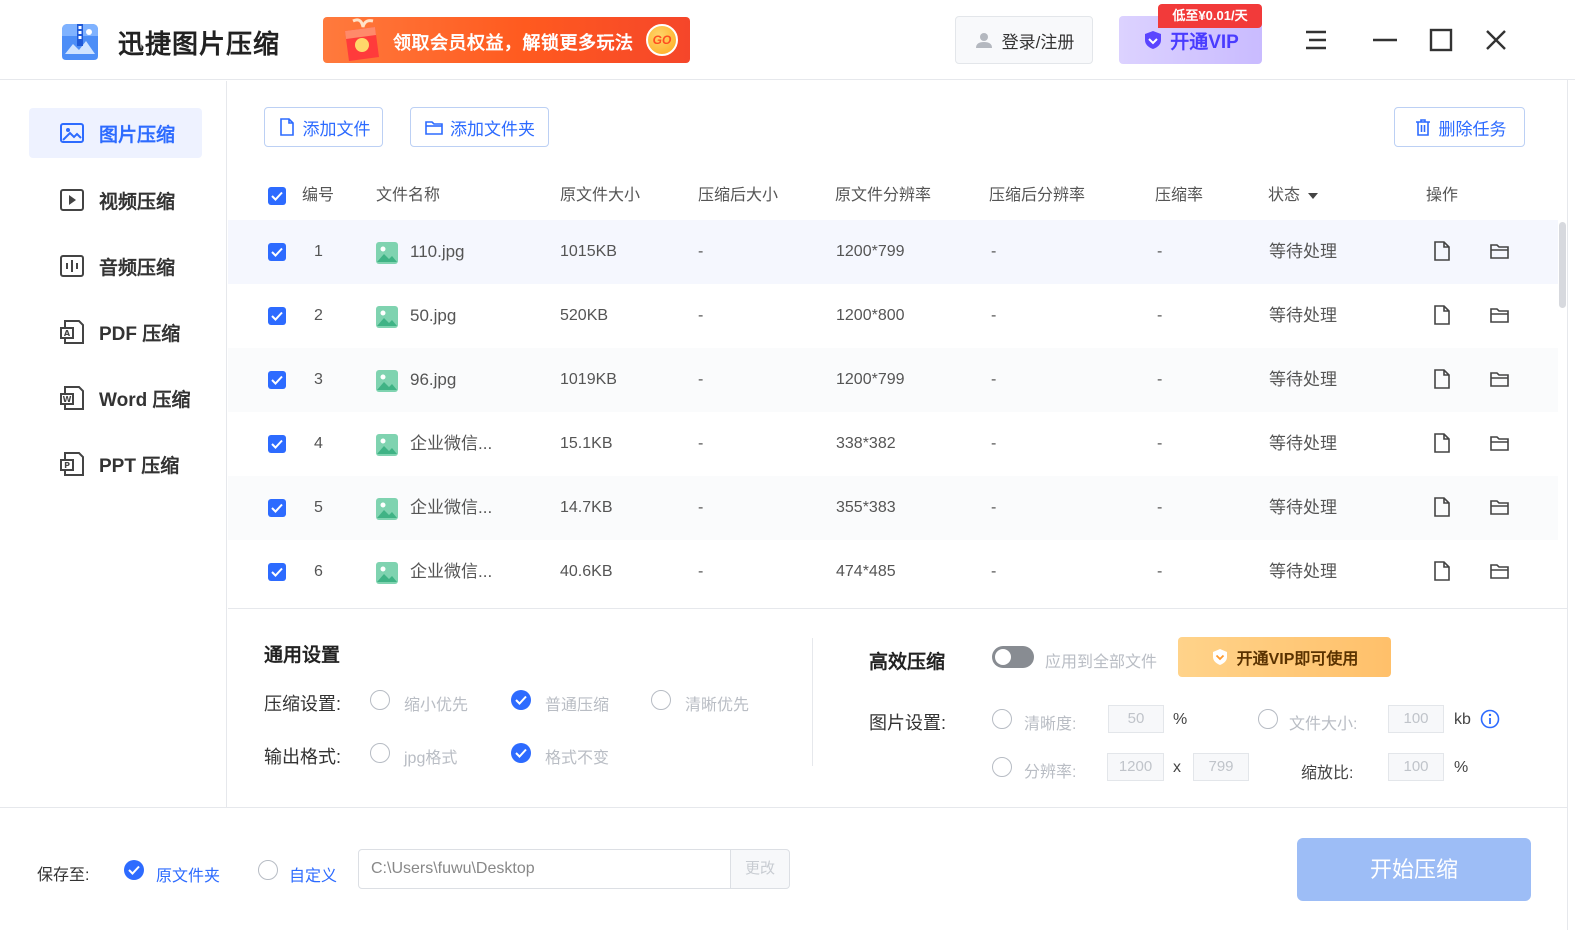 This screenshot has width=1575, height=935. Describe the element at coordinates (1002, 719) in the screenshot. I see `radio-clarity` at that location.